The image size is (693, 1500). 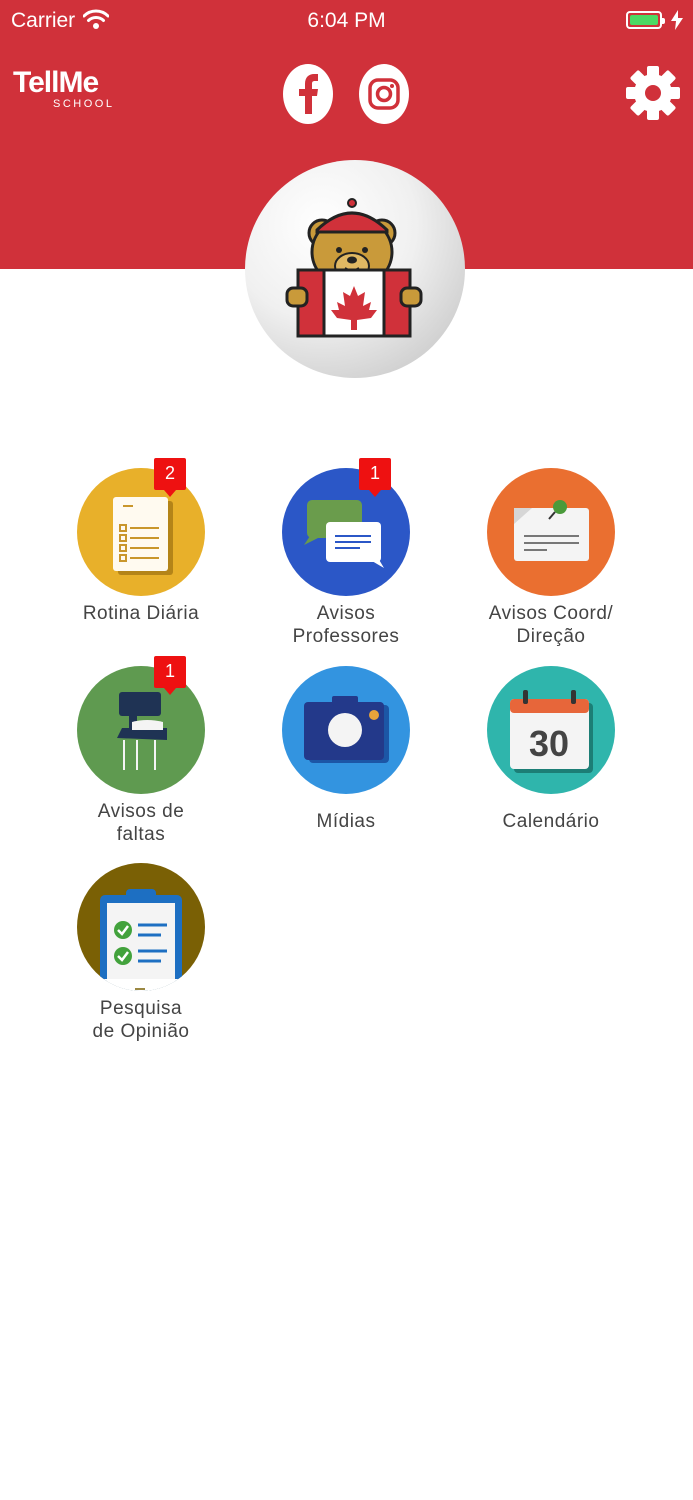 I want to click on menu-item-pesquisa-de-opiniao: Pesquisa de Opinião, so click(x=141, y=953).